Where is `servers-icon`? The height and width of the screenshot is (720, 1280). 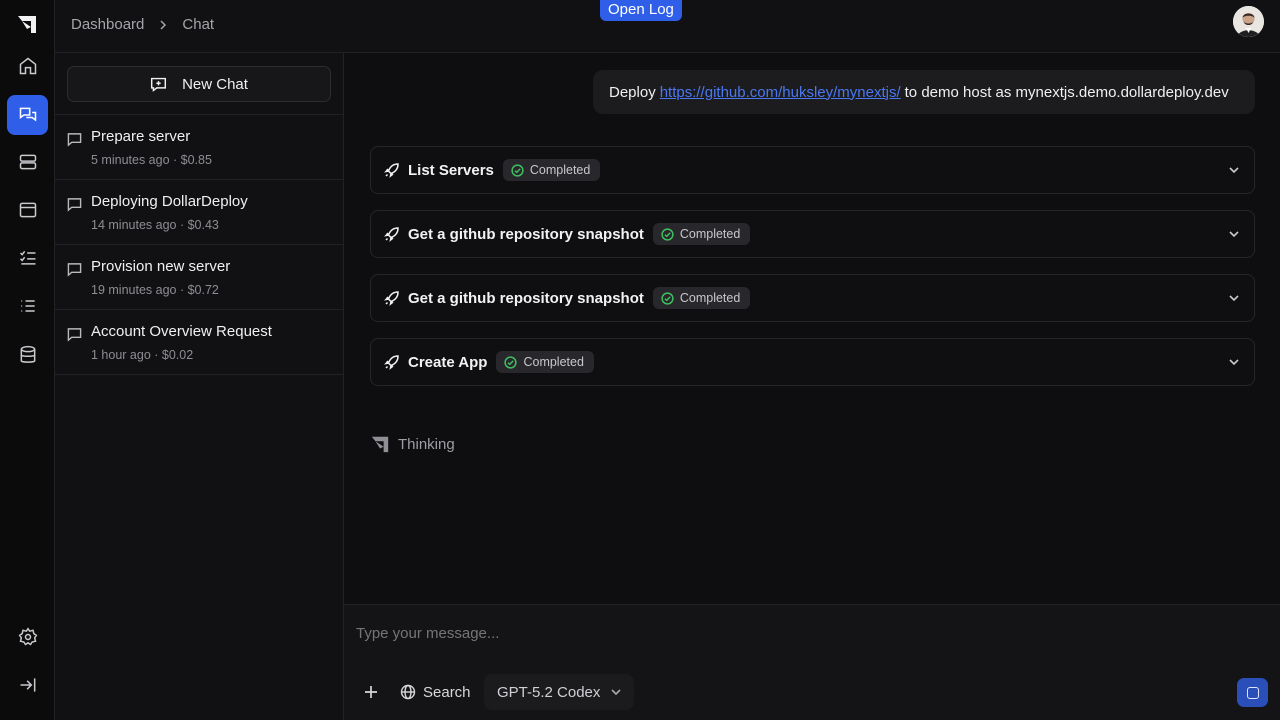
servers-icon is located at coordinates (27, 162).